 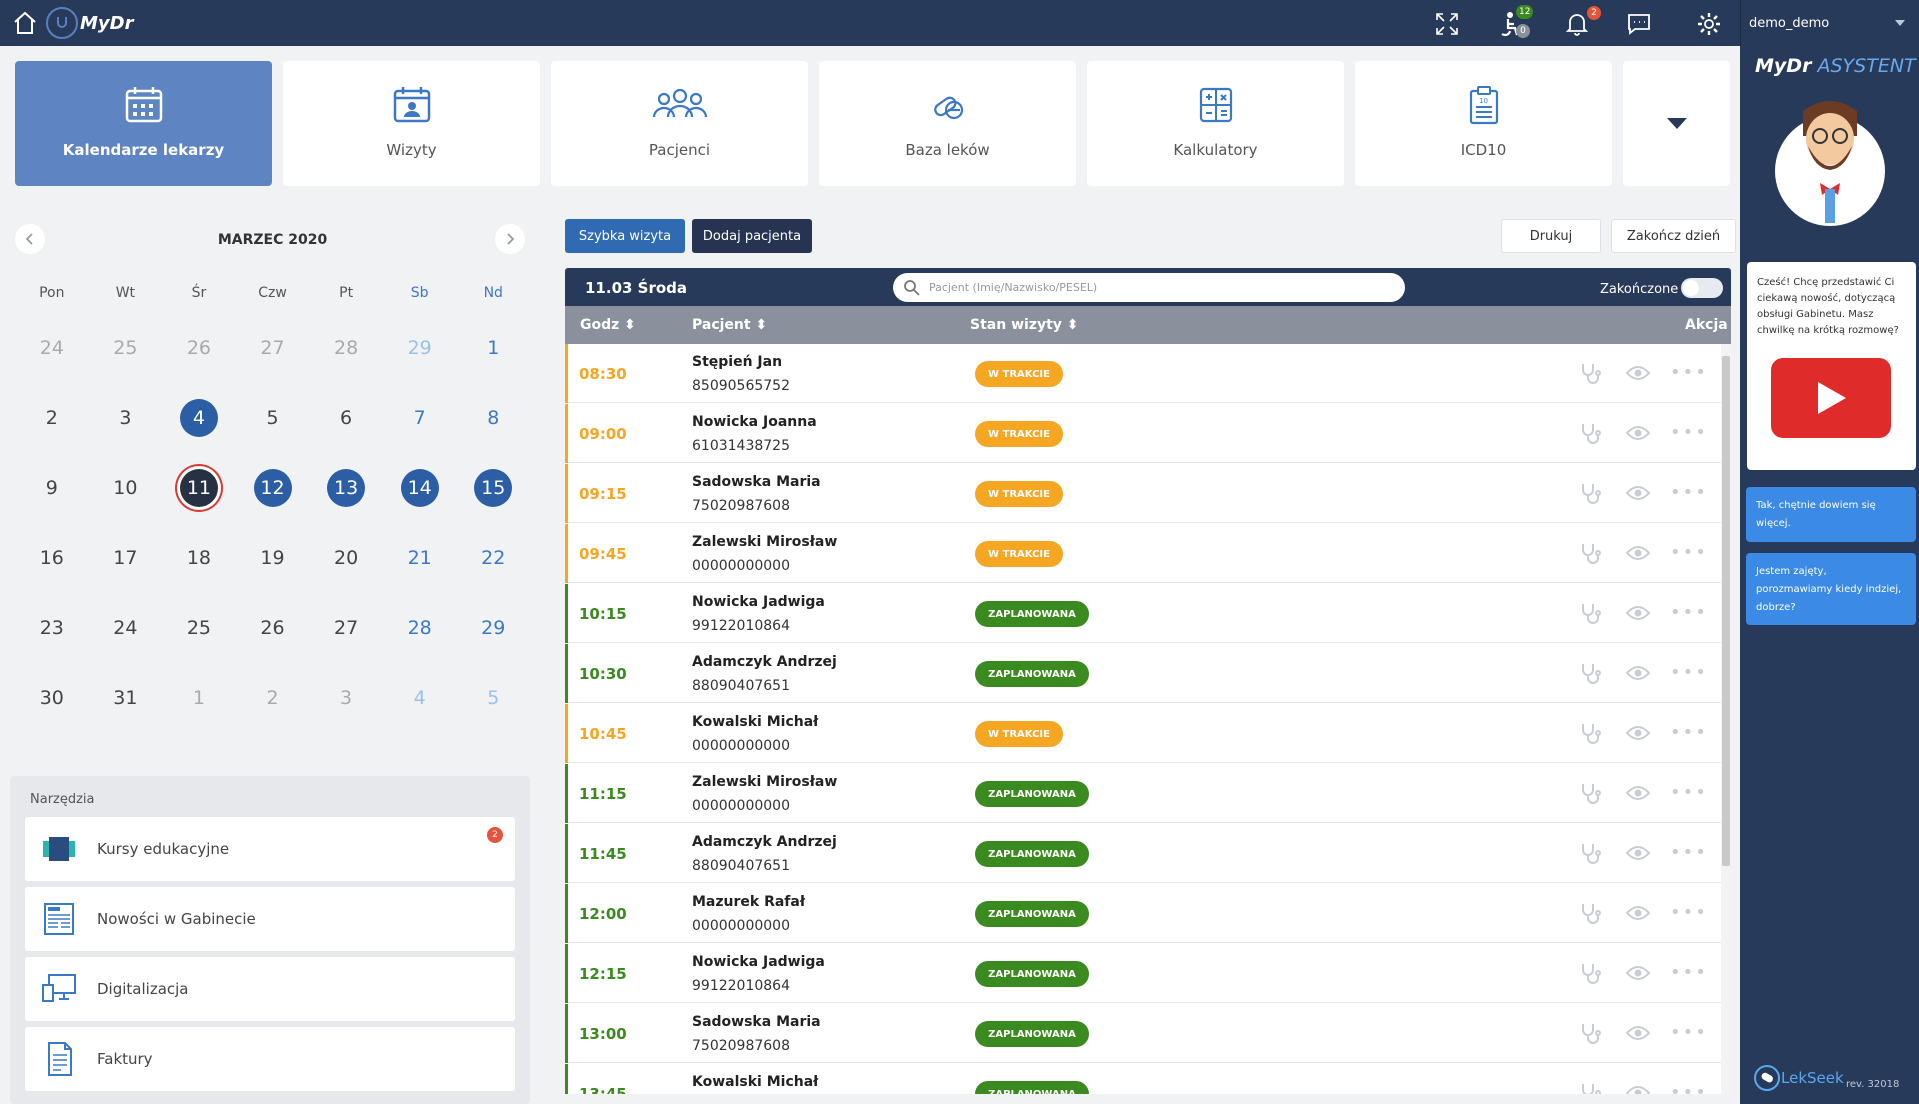 What do you see at coordinates (52, 698) in the screenshot?
I see `calendar-day: 30` at bounding box center [52, 698].